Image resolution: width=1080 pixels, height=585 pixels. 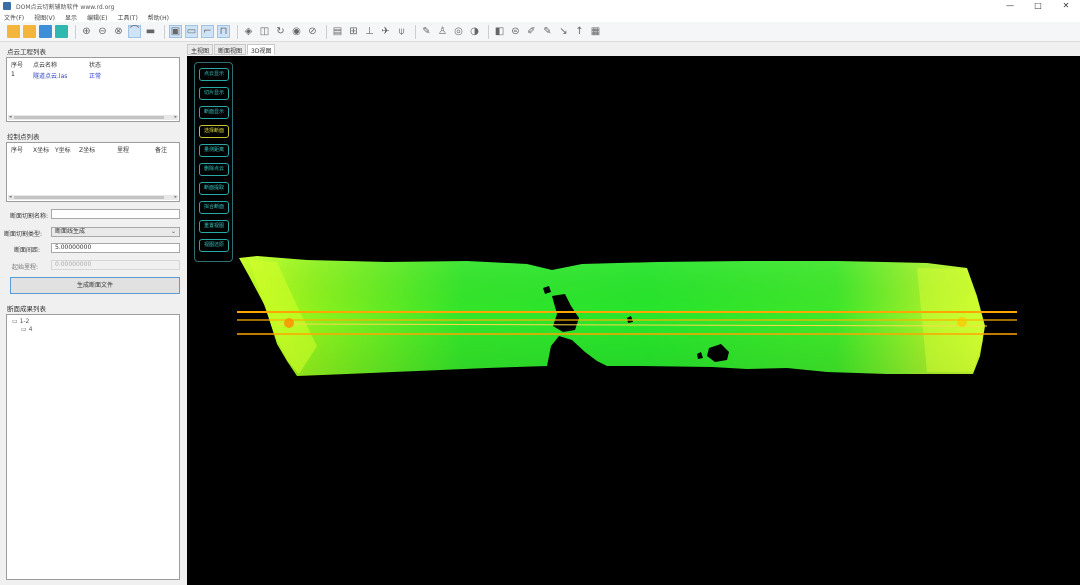 What do you see at coordinates (1066, 6) in the screenshot?
I see `close-button: ✕` at bounding box center [1066, 6].